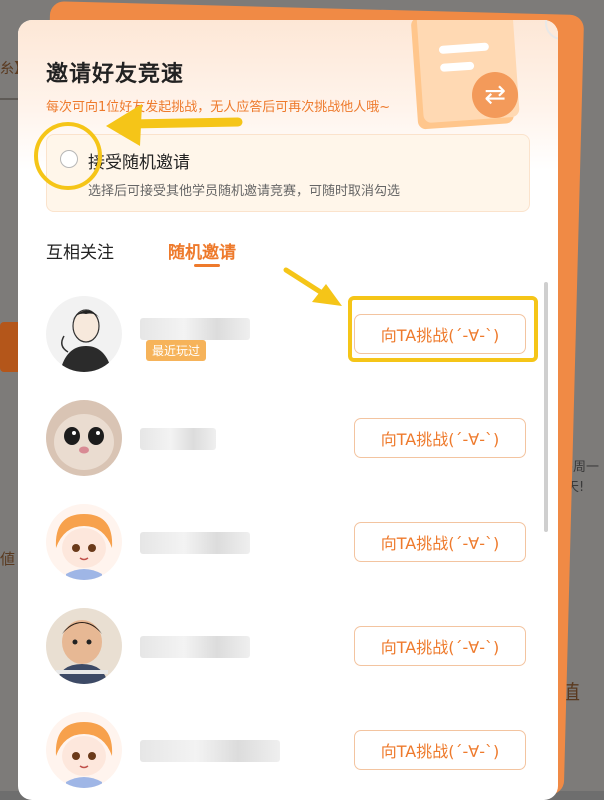  What do you see at coordinates (546, 407) in the screenshot?
I see `scrollbar` at bounding box center [546, 407].